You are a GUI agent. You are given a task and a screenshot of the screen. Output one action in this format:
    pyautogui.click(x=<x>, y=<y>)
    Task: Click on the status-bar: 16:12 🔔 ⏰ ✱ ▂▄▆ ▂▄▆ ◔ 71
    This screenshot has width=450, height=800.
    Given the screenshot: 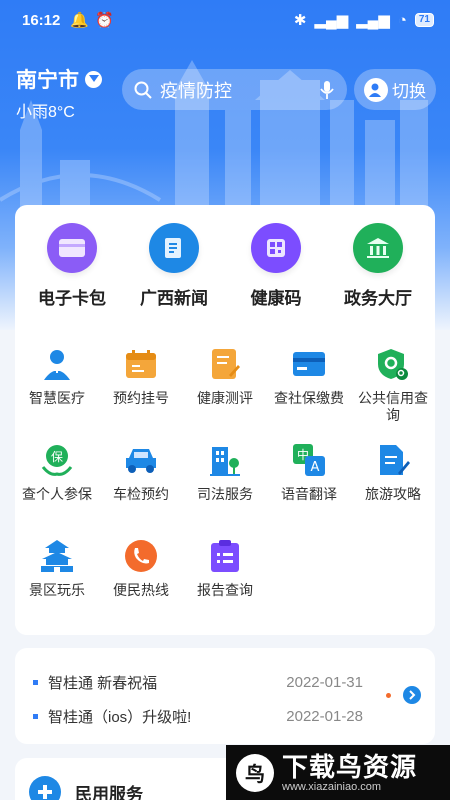 What is the action you would take?
    pyautogui.click(x=225, y=20)
    